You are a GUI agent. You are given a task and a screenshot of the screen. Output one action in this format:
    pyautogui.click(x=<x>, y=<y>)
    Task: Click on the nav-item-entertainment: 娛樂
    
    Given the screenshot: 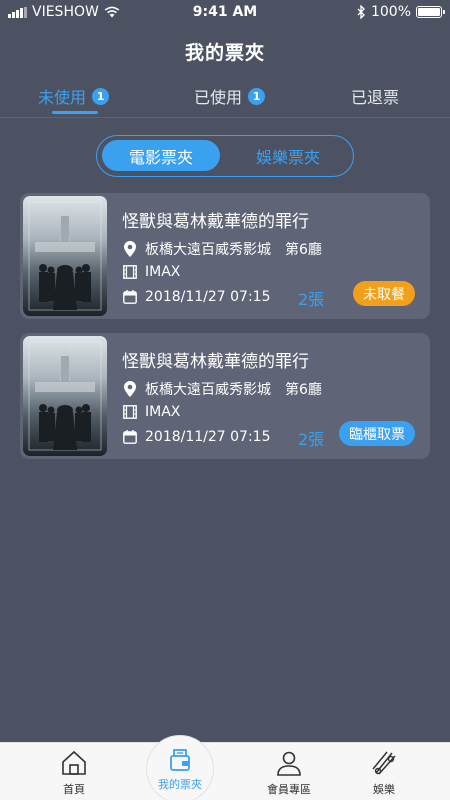 What is the action you would take?
    pyautogui.click(x=384, y=773)
    